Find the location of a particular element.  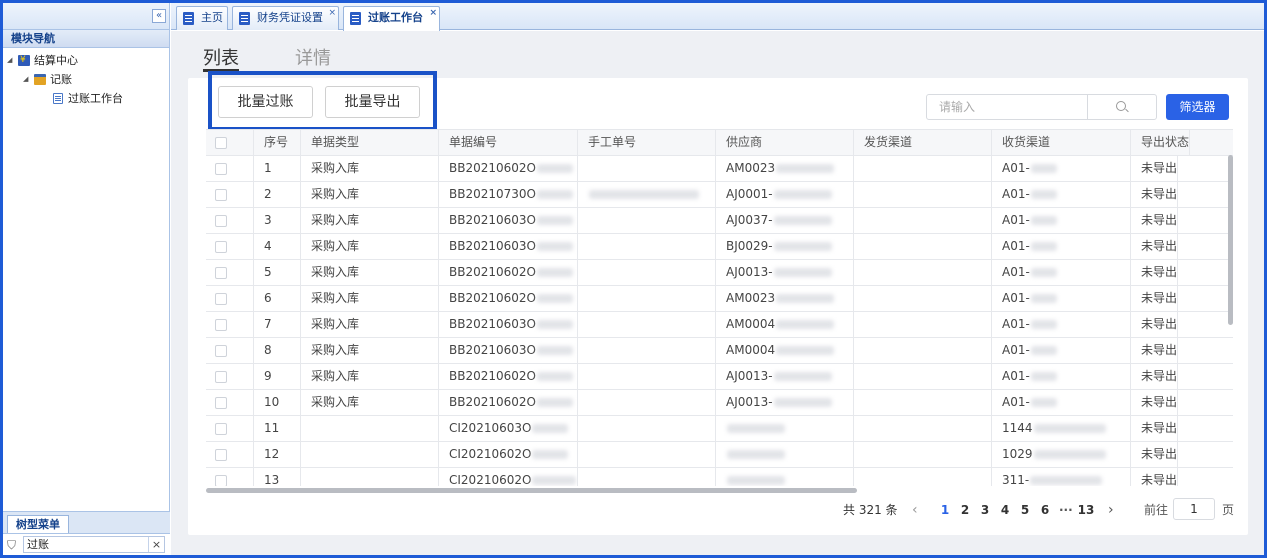

cell-supplier: AJ0037- is located at coordinates (785, 221).